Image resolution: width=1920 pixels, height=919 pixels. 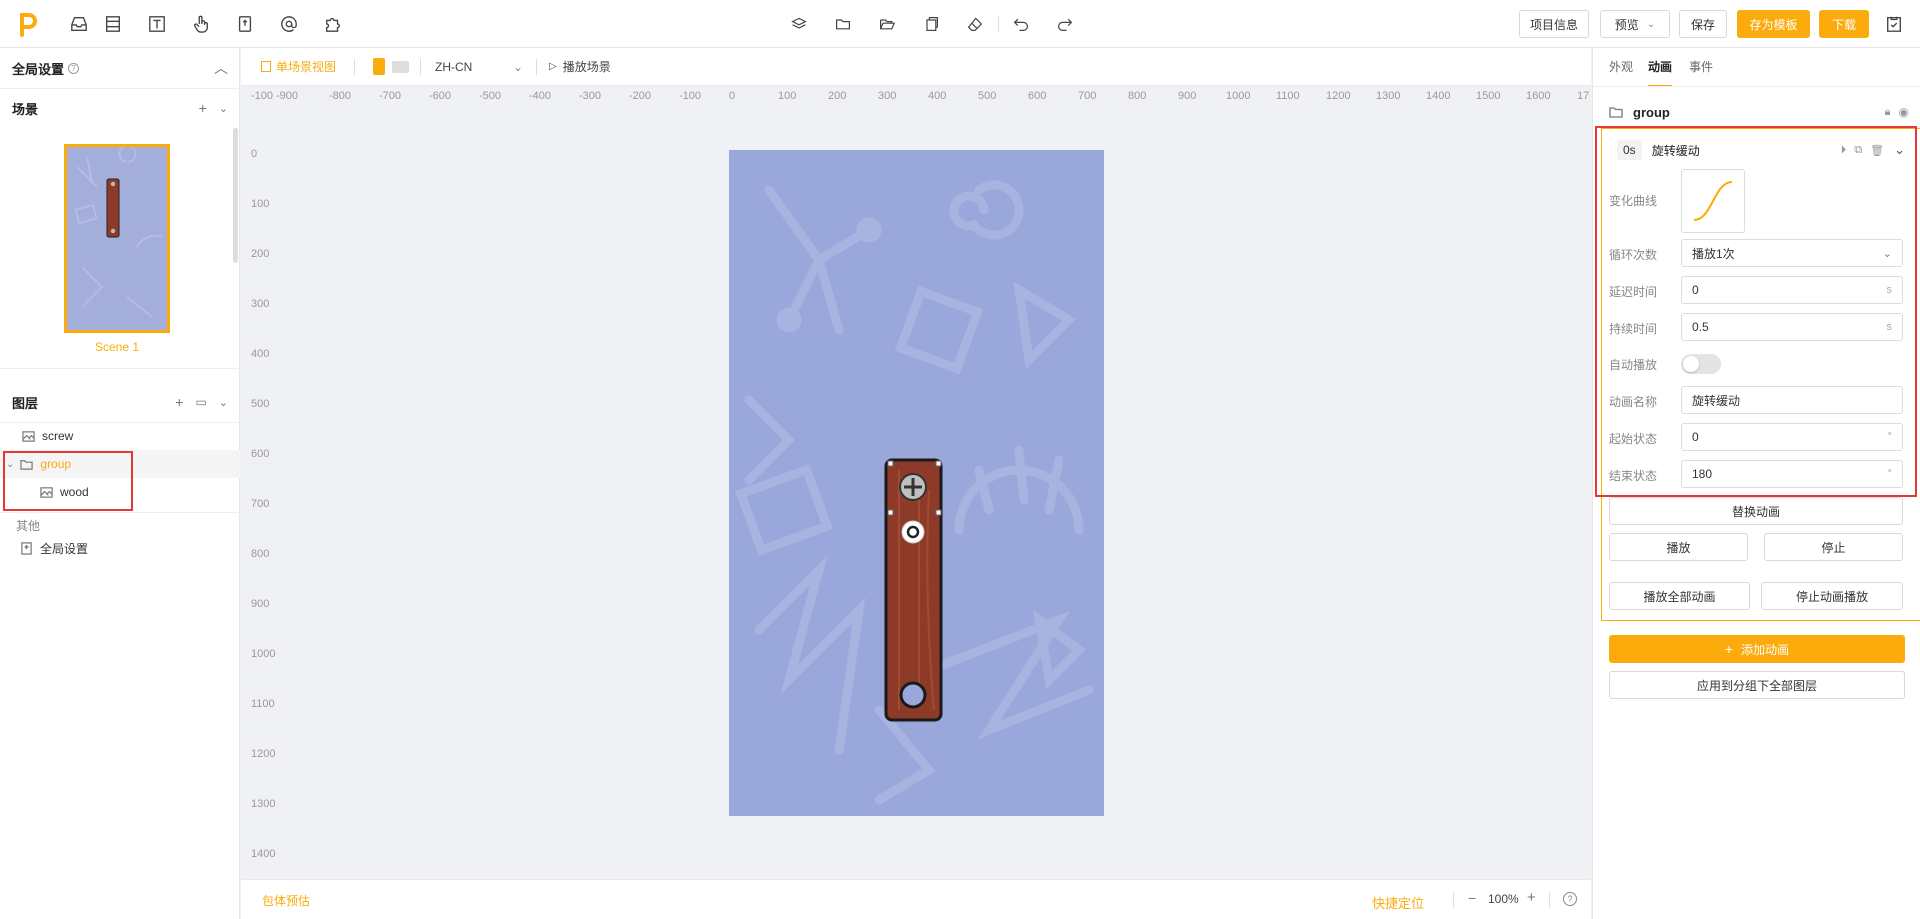 What do you see at coordinates (1438, 96) in the screenshot?
I see `ruler-tick: 1400` at bounding box center [1438, 96].